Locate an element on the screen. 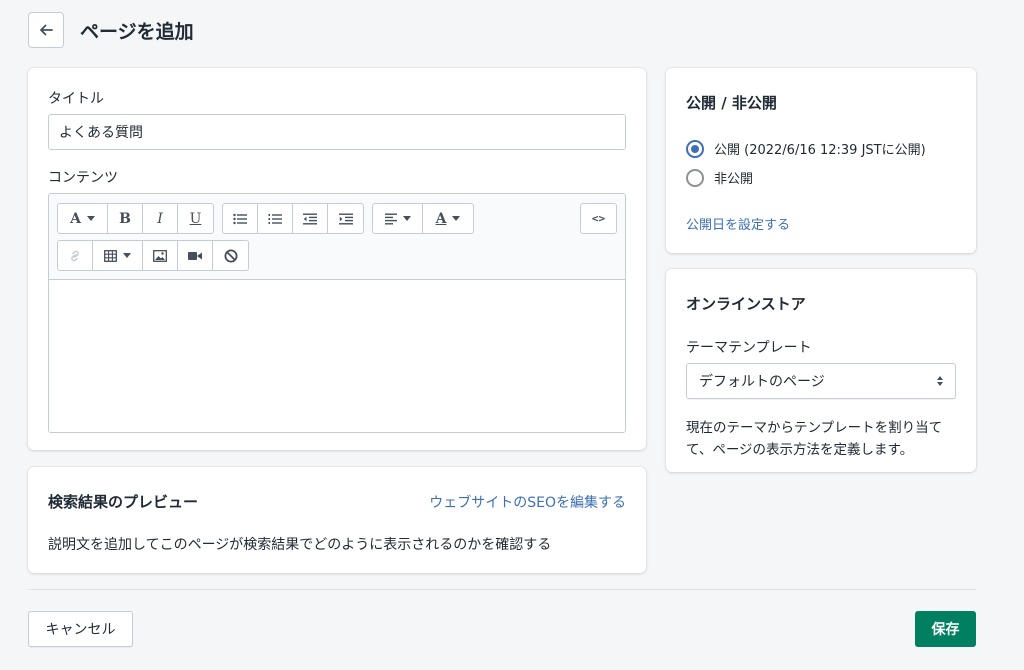  link-button is located at coordinates (75, 255).